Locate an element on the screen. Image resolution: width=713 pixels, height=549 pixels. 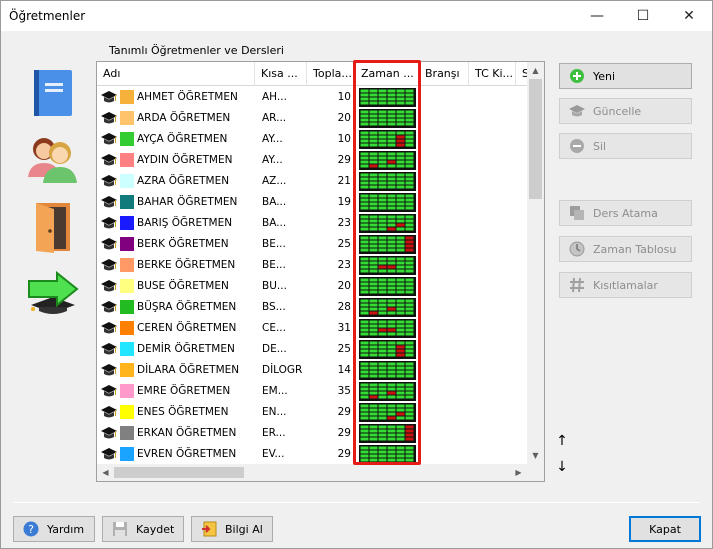
table-row: DEMİR ÖĞRETMEN DE... 25 is located at coordinates (312, 349).